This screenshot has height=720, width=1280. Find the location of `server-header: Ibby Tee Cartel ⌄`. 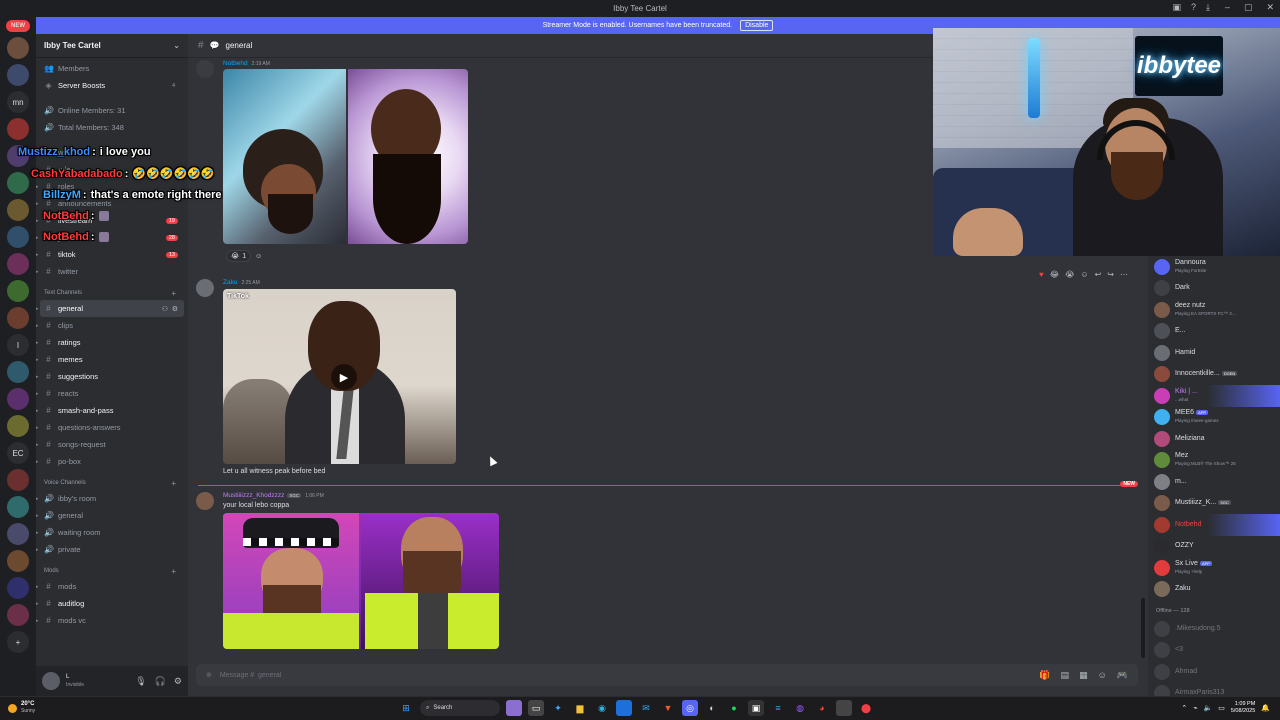

server-header: Ibby Tee Cartel ⌄ is located at coordinates (112, 46).